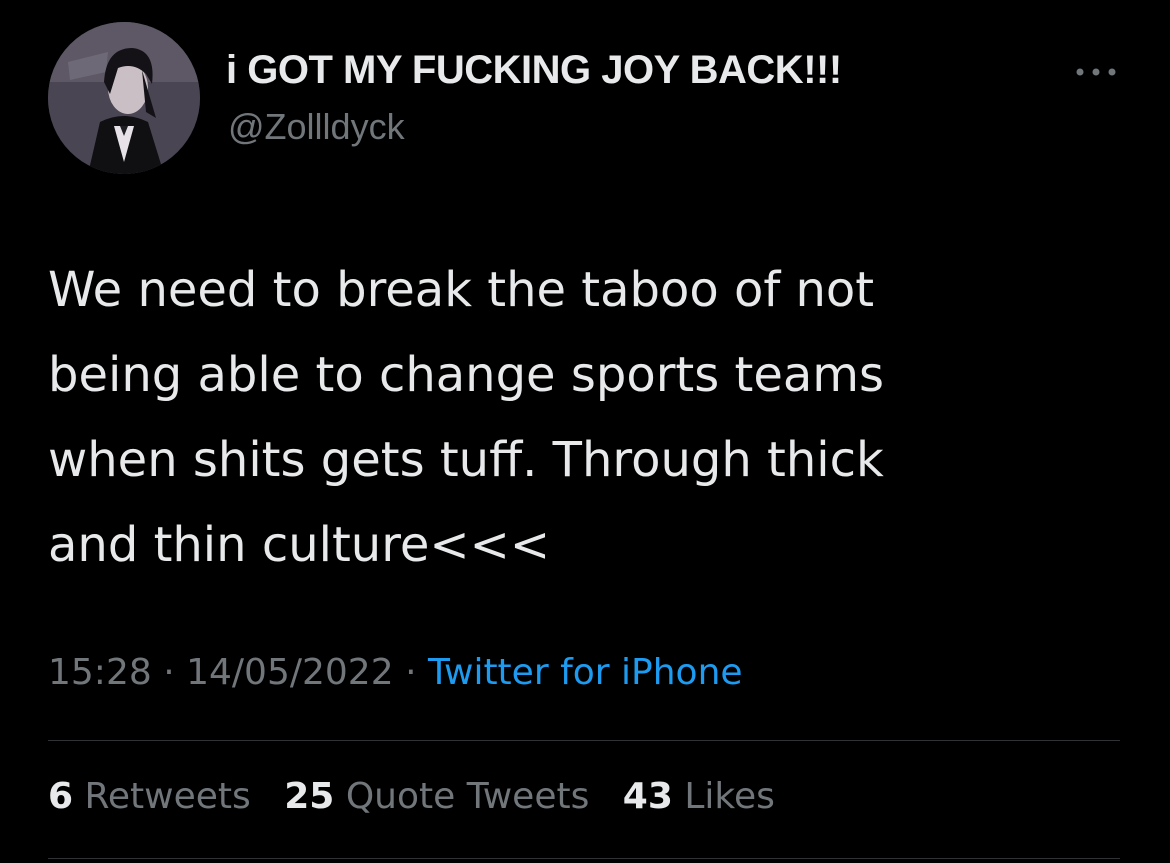  I want to click on likes-stat: 43 Likes, so click(699, 796).